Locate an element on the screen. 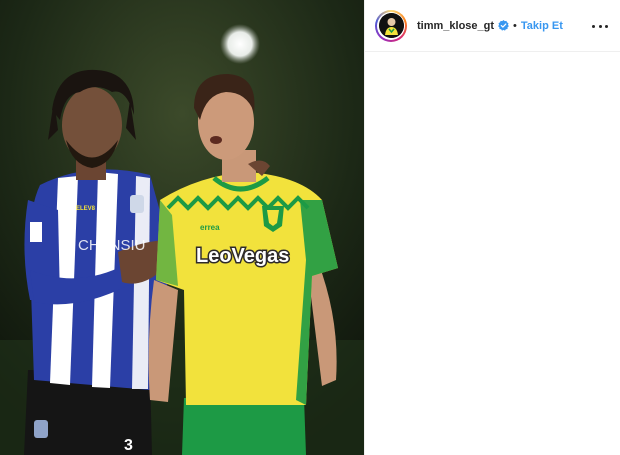  shirt-maker-text: errea is located at coordinates (210, 227).